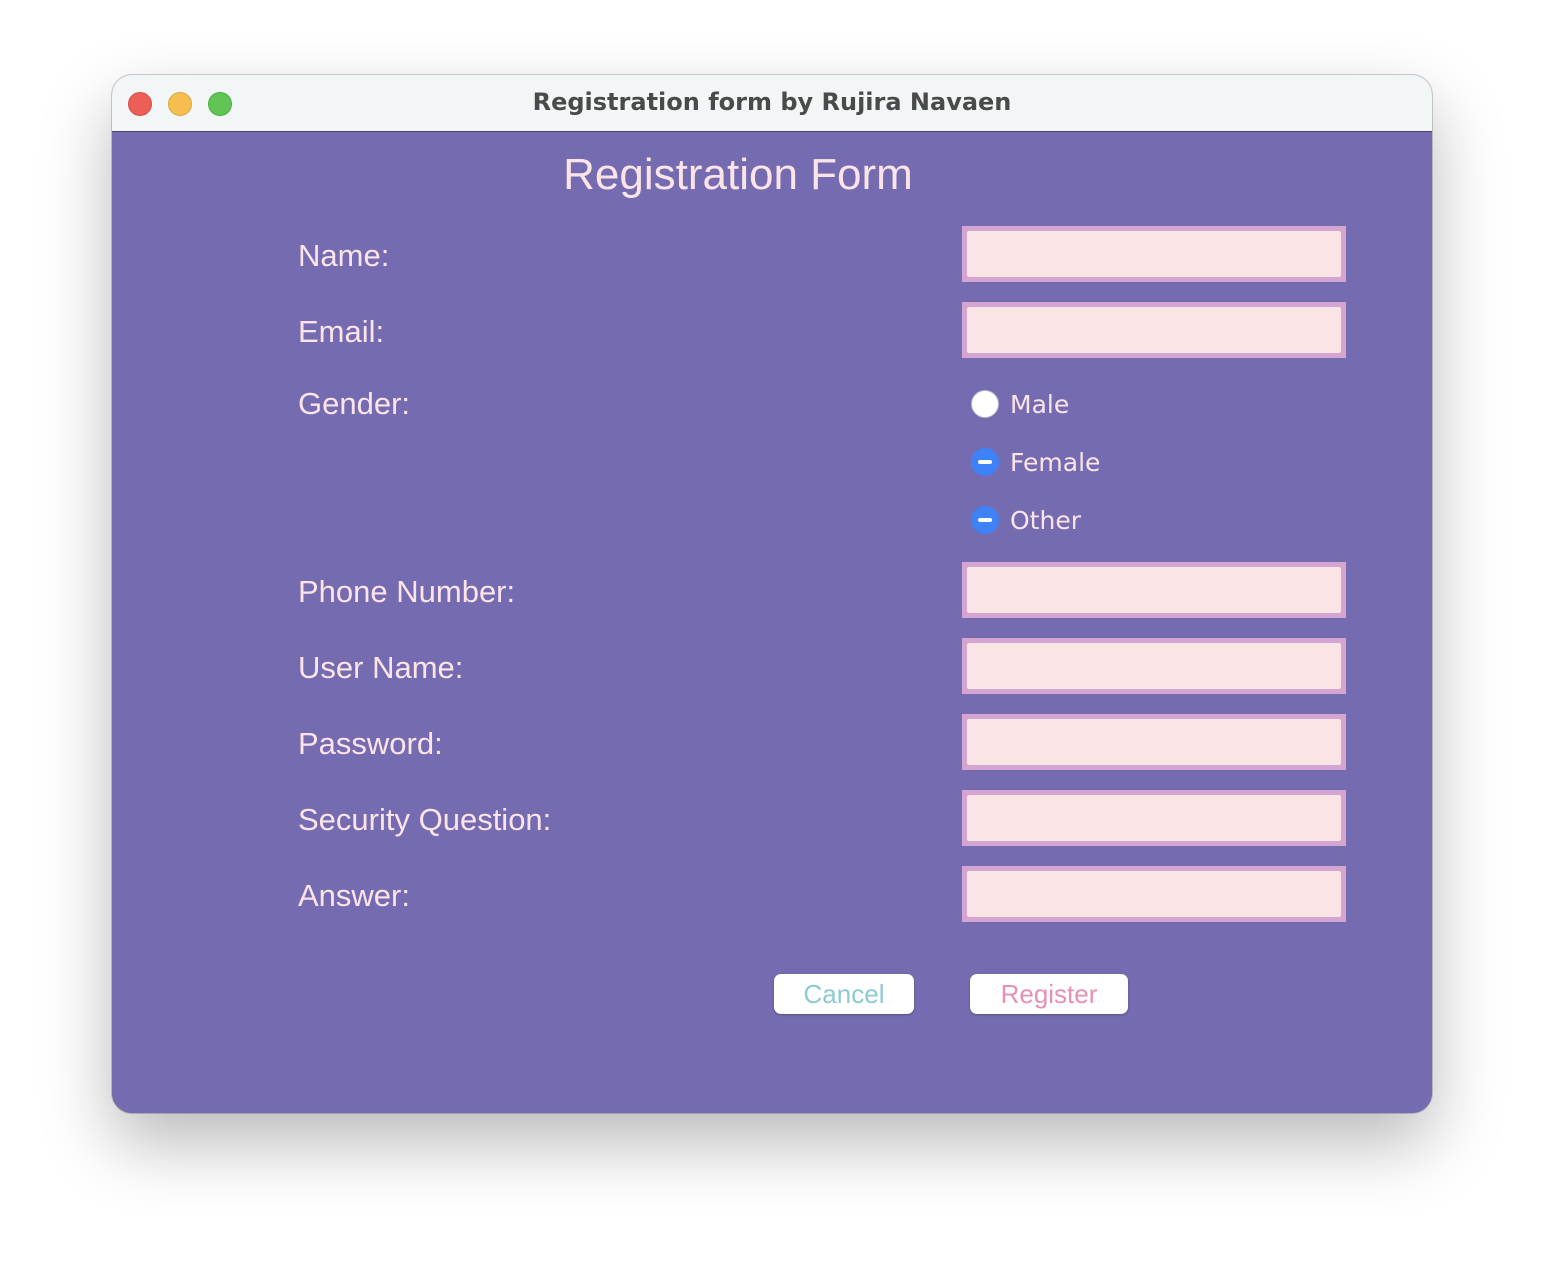 The width and height of the screenshot is (1544, 1262). I want to click on security-question-field-frame, so click(1154, 818).